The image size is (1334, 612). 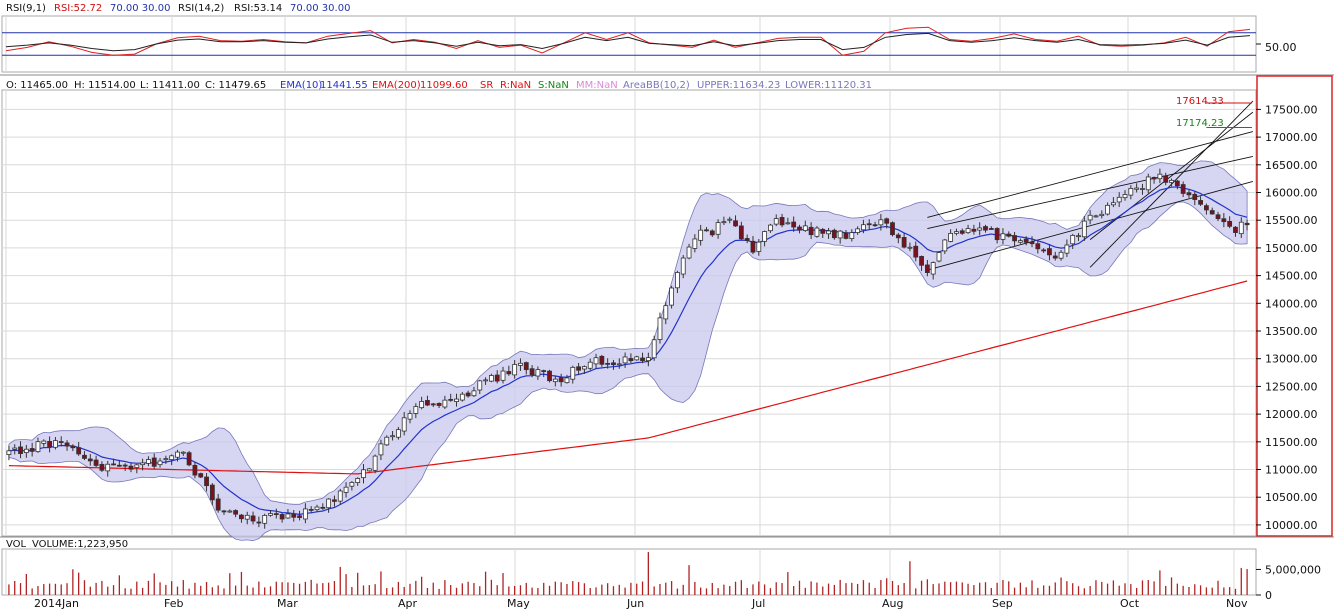 What do you see at coordinates (1291, 276) in the screenshot?
I see `price-tick-label: 14500.00` at bounding box center [1291, 276].